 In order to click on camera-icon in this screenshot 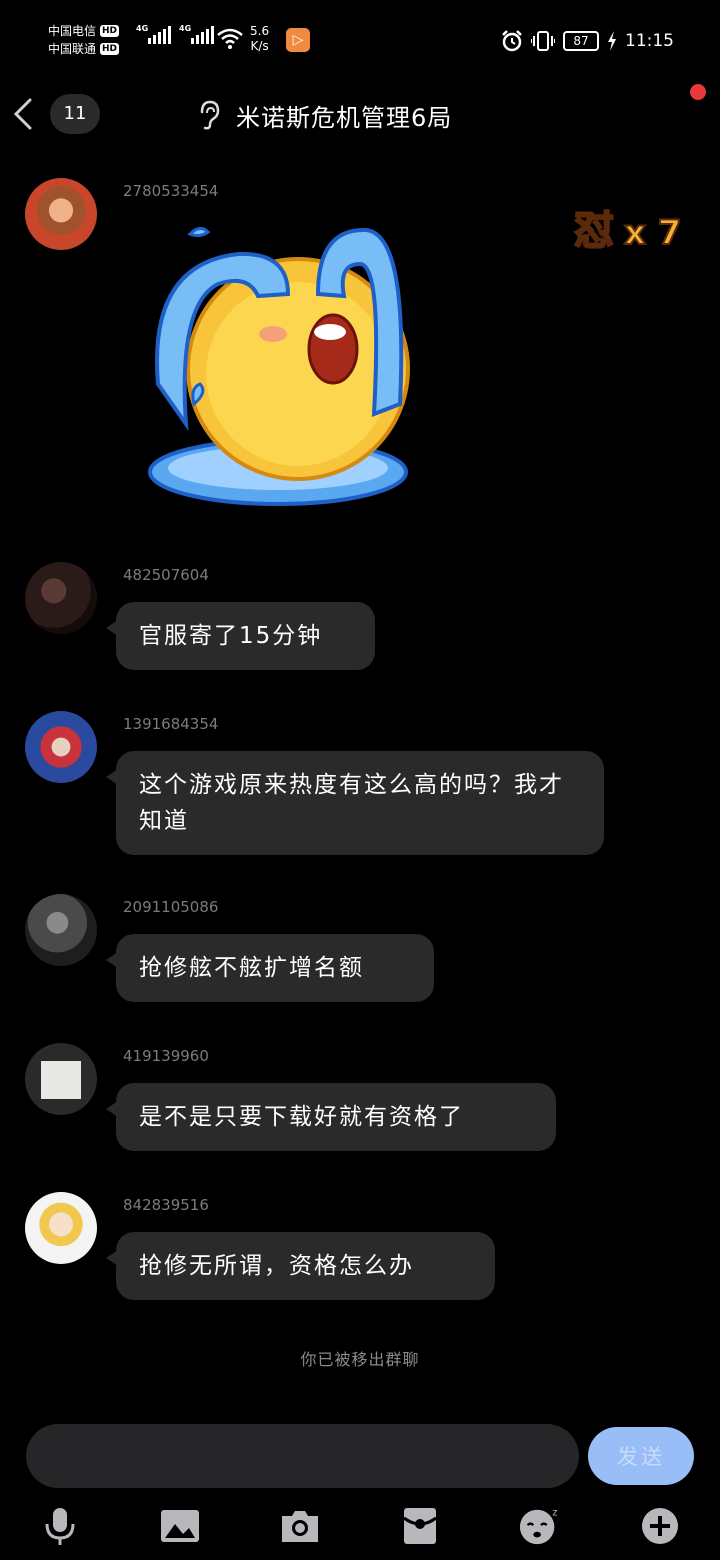, I will do `click(300, 1526)`.